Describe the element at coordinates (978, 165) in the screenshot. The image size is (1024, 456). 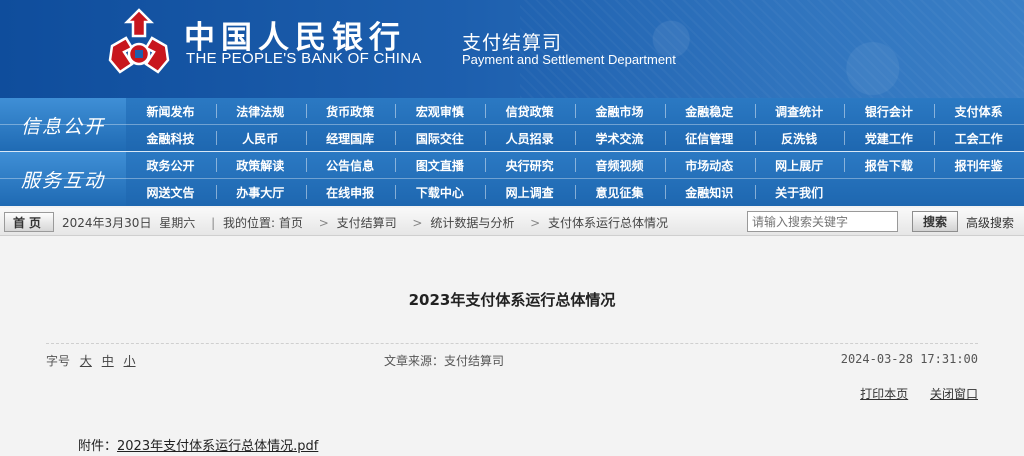
I see `nav-item: 报刊年鉴` at that location.